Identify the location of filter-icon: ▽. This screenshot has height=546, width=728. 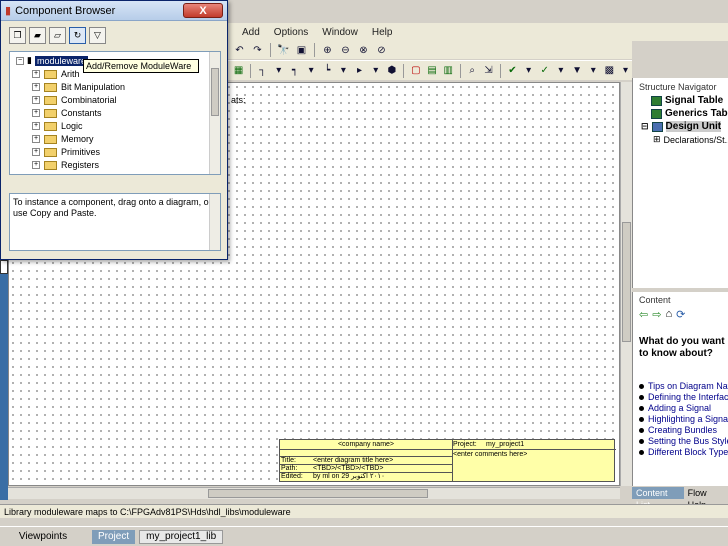
(97, 35).